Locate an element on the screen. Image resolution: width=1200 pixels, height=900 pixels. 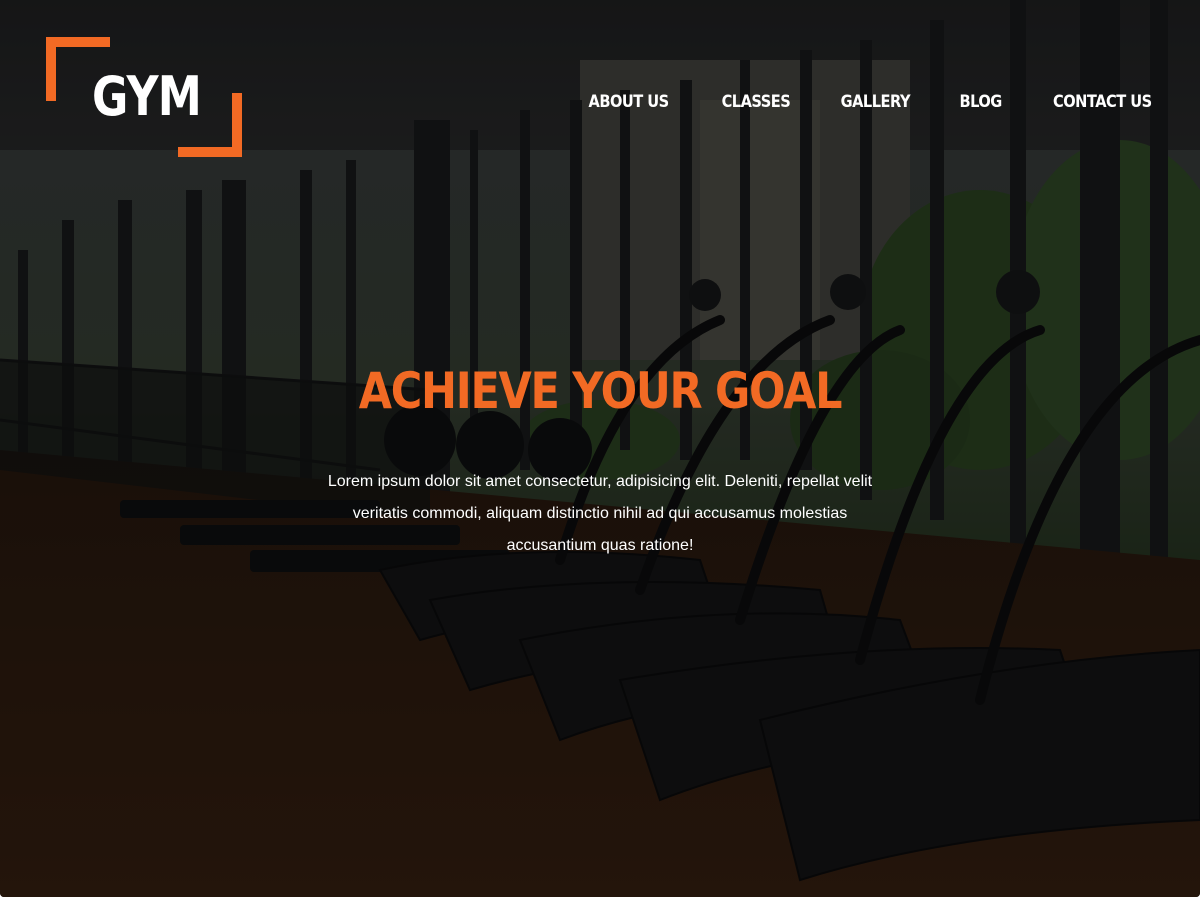
main-navigation: About Us Classes Gallery Blog Contact Us is located at coordinates (871, 102).